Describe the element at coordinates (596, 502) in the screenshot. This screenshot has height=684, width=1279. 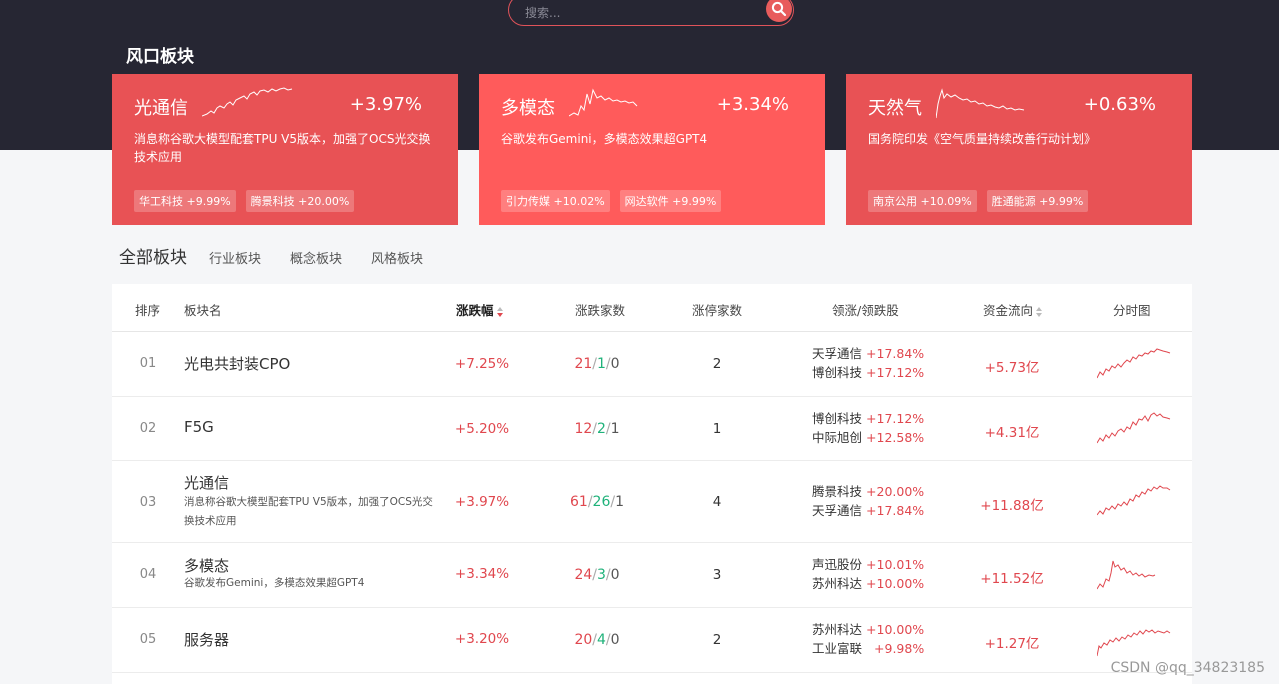
I see `row-up-flat-down: 61/26/1` at that location.